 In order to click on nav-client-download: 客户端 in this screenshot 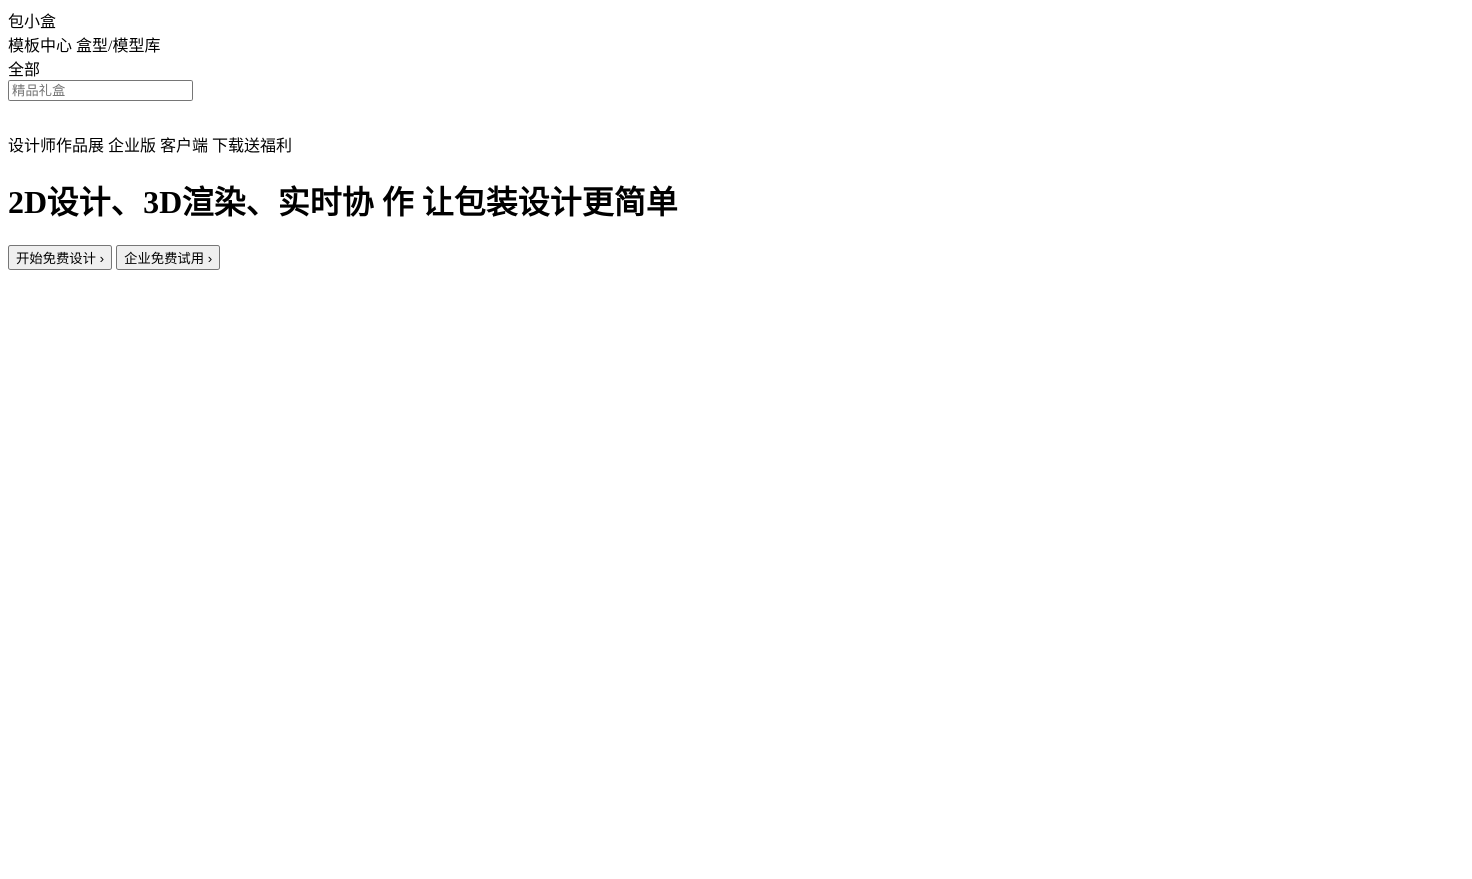, I will do `click(184, 146)`.